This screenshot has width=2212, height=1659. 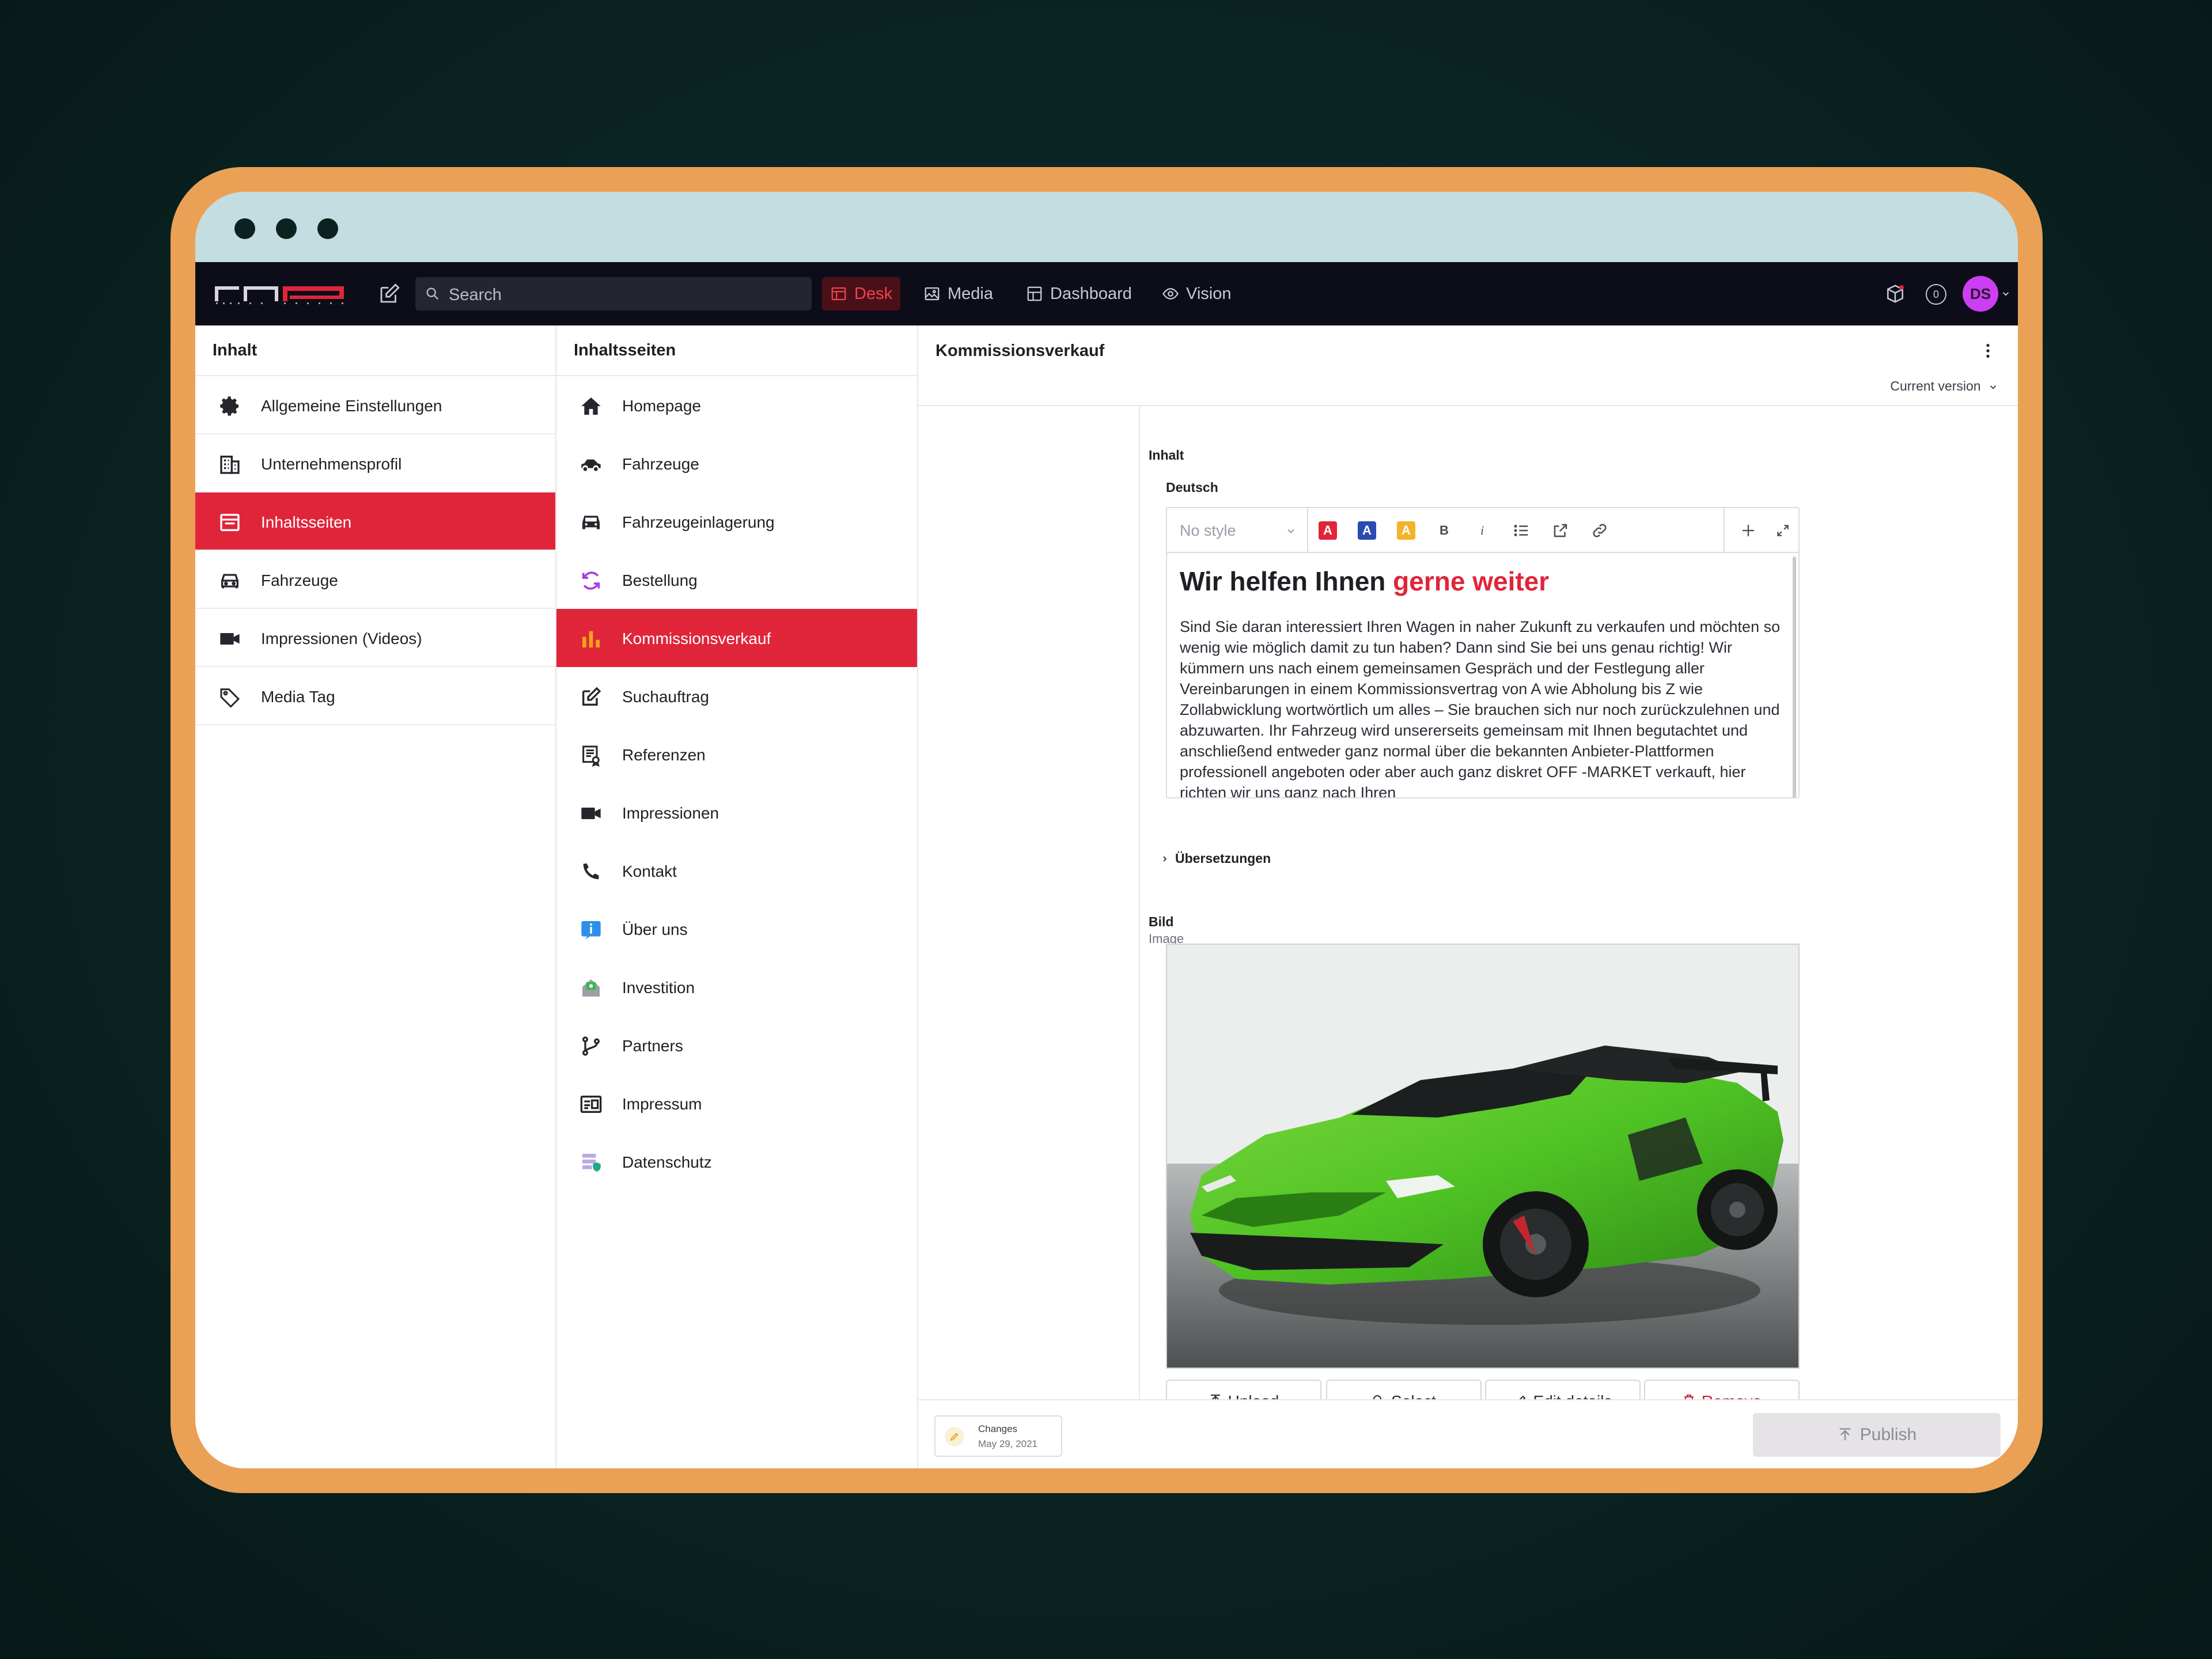 I want to click on branch-icon, so click(x=591, y=1046).